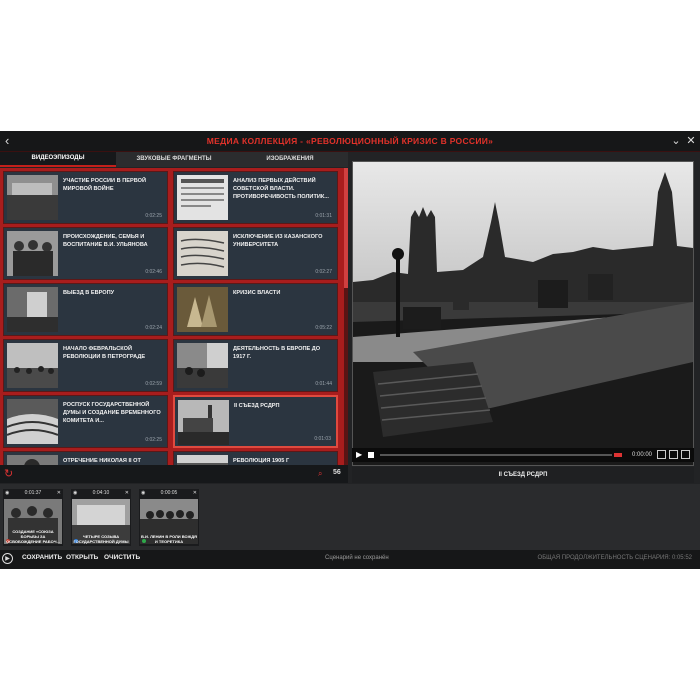 This screenshot has height=700, width=700. Describe the element at coordinates (104, 185) in the screenshot. I see `clip-title: УЧАСТИЕ РОССИИ В ПЕРВОЙ МИРОВОЙ ВОЙНЕ` at that location.